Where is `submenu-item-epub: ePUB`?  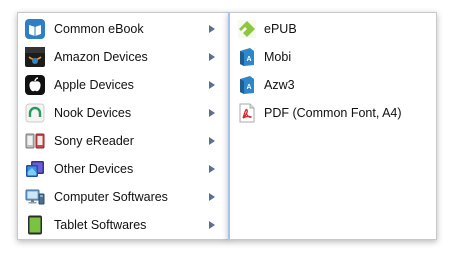 submenu-item-epub: ePUB is located at coordinates (333, 29).